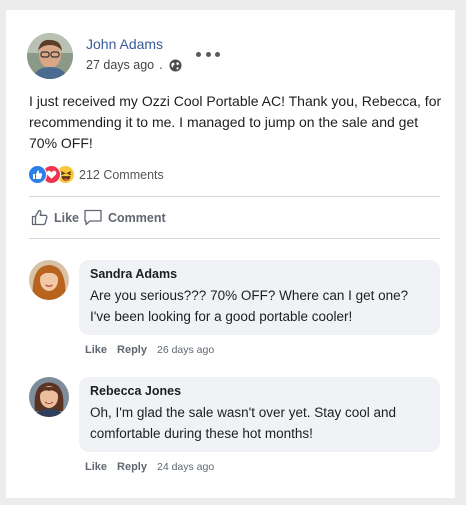 The image size is (466, 505). What do you see at coordinates (208, 54) in the screenshot?
I see `more-options-icon` at bounding box center [208, 54].